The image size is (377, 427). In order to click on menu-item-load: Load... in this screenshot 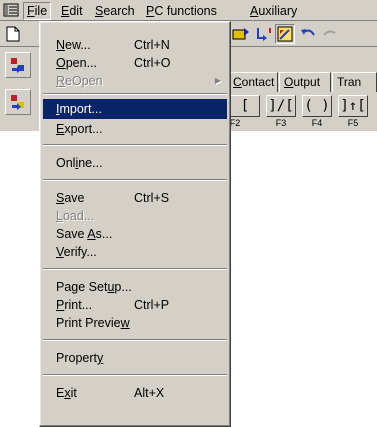, I will do `click(135, 216)`.